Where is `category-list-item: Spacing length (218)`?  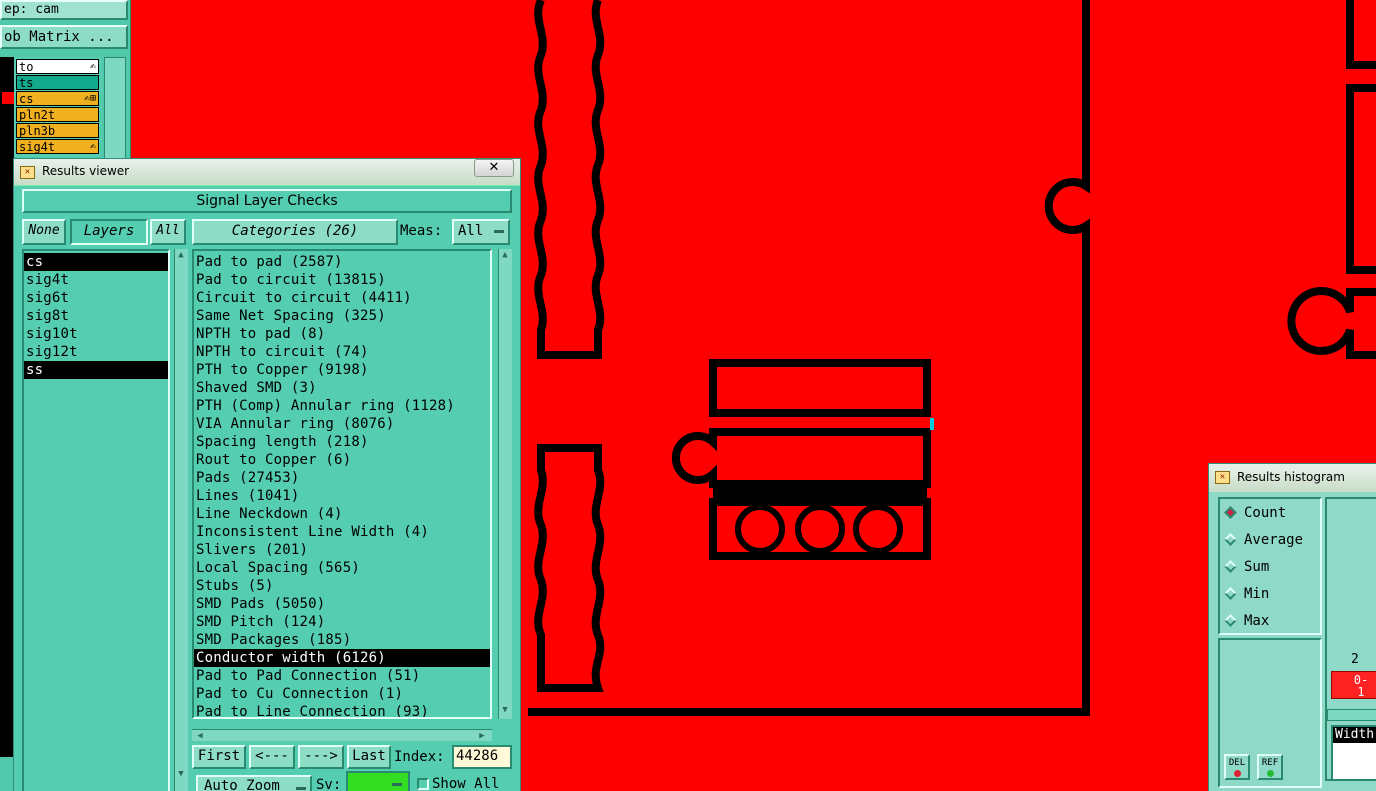
category-list-item: Spacing length (218) is located at coordinates (342, 442).